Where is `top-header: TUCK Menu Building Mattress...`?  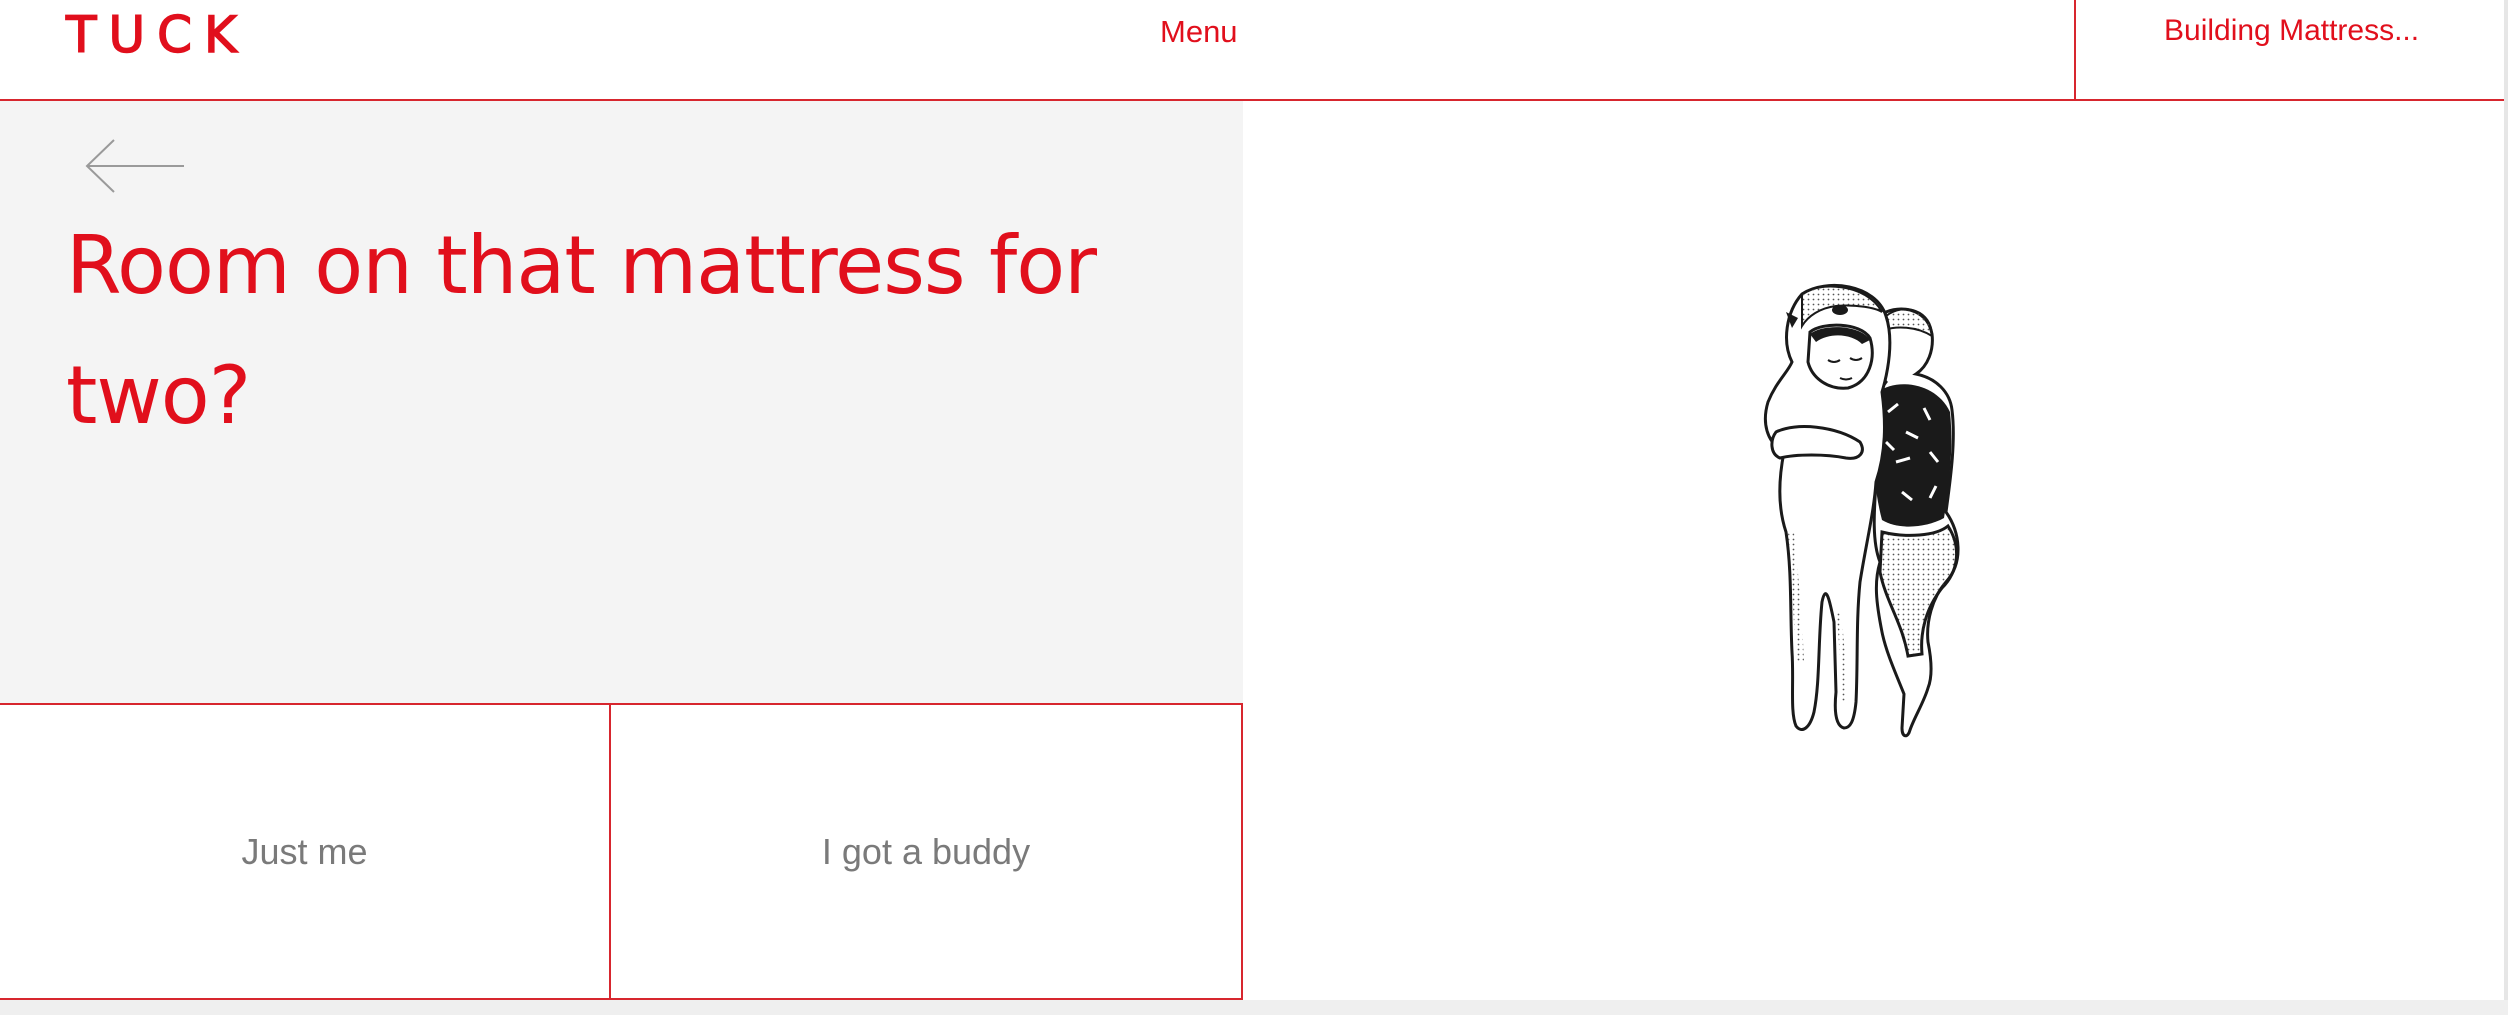 top-header: TUCK Menu Building Mattress... is located at coordinates (1252, 50).